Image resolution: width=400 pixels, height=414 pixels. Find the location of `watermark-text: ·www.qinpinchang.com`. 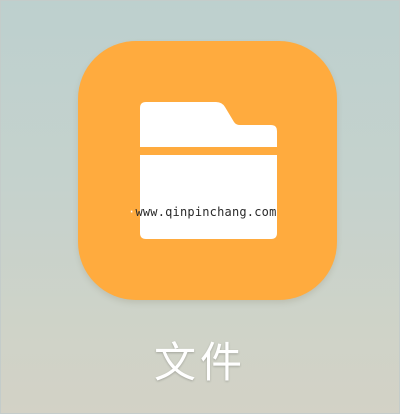

watermark-text: ·www.qinpinchang.com is located at coordinates (208, 212).